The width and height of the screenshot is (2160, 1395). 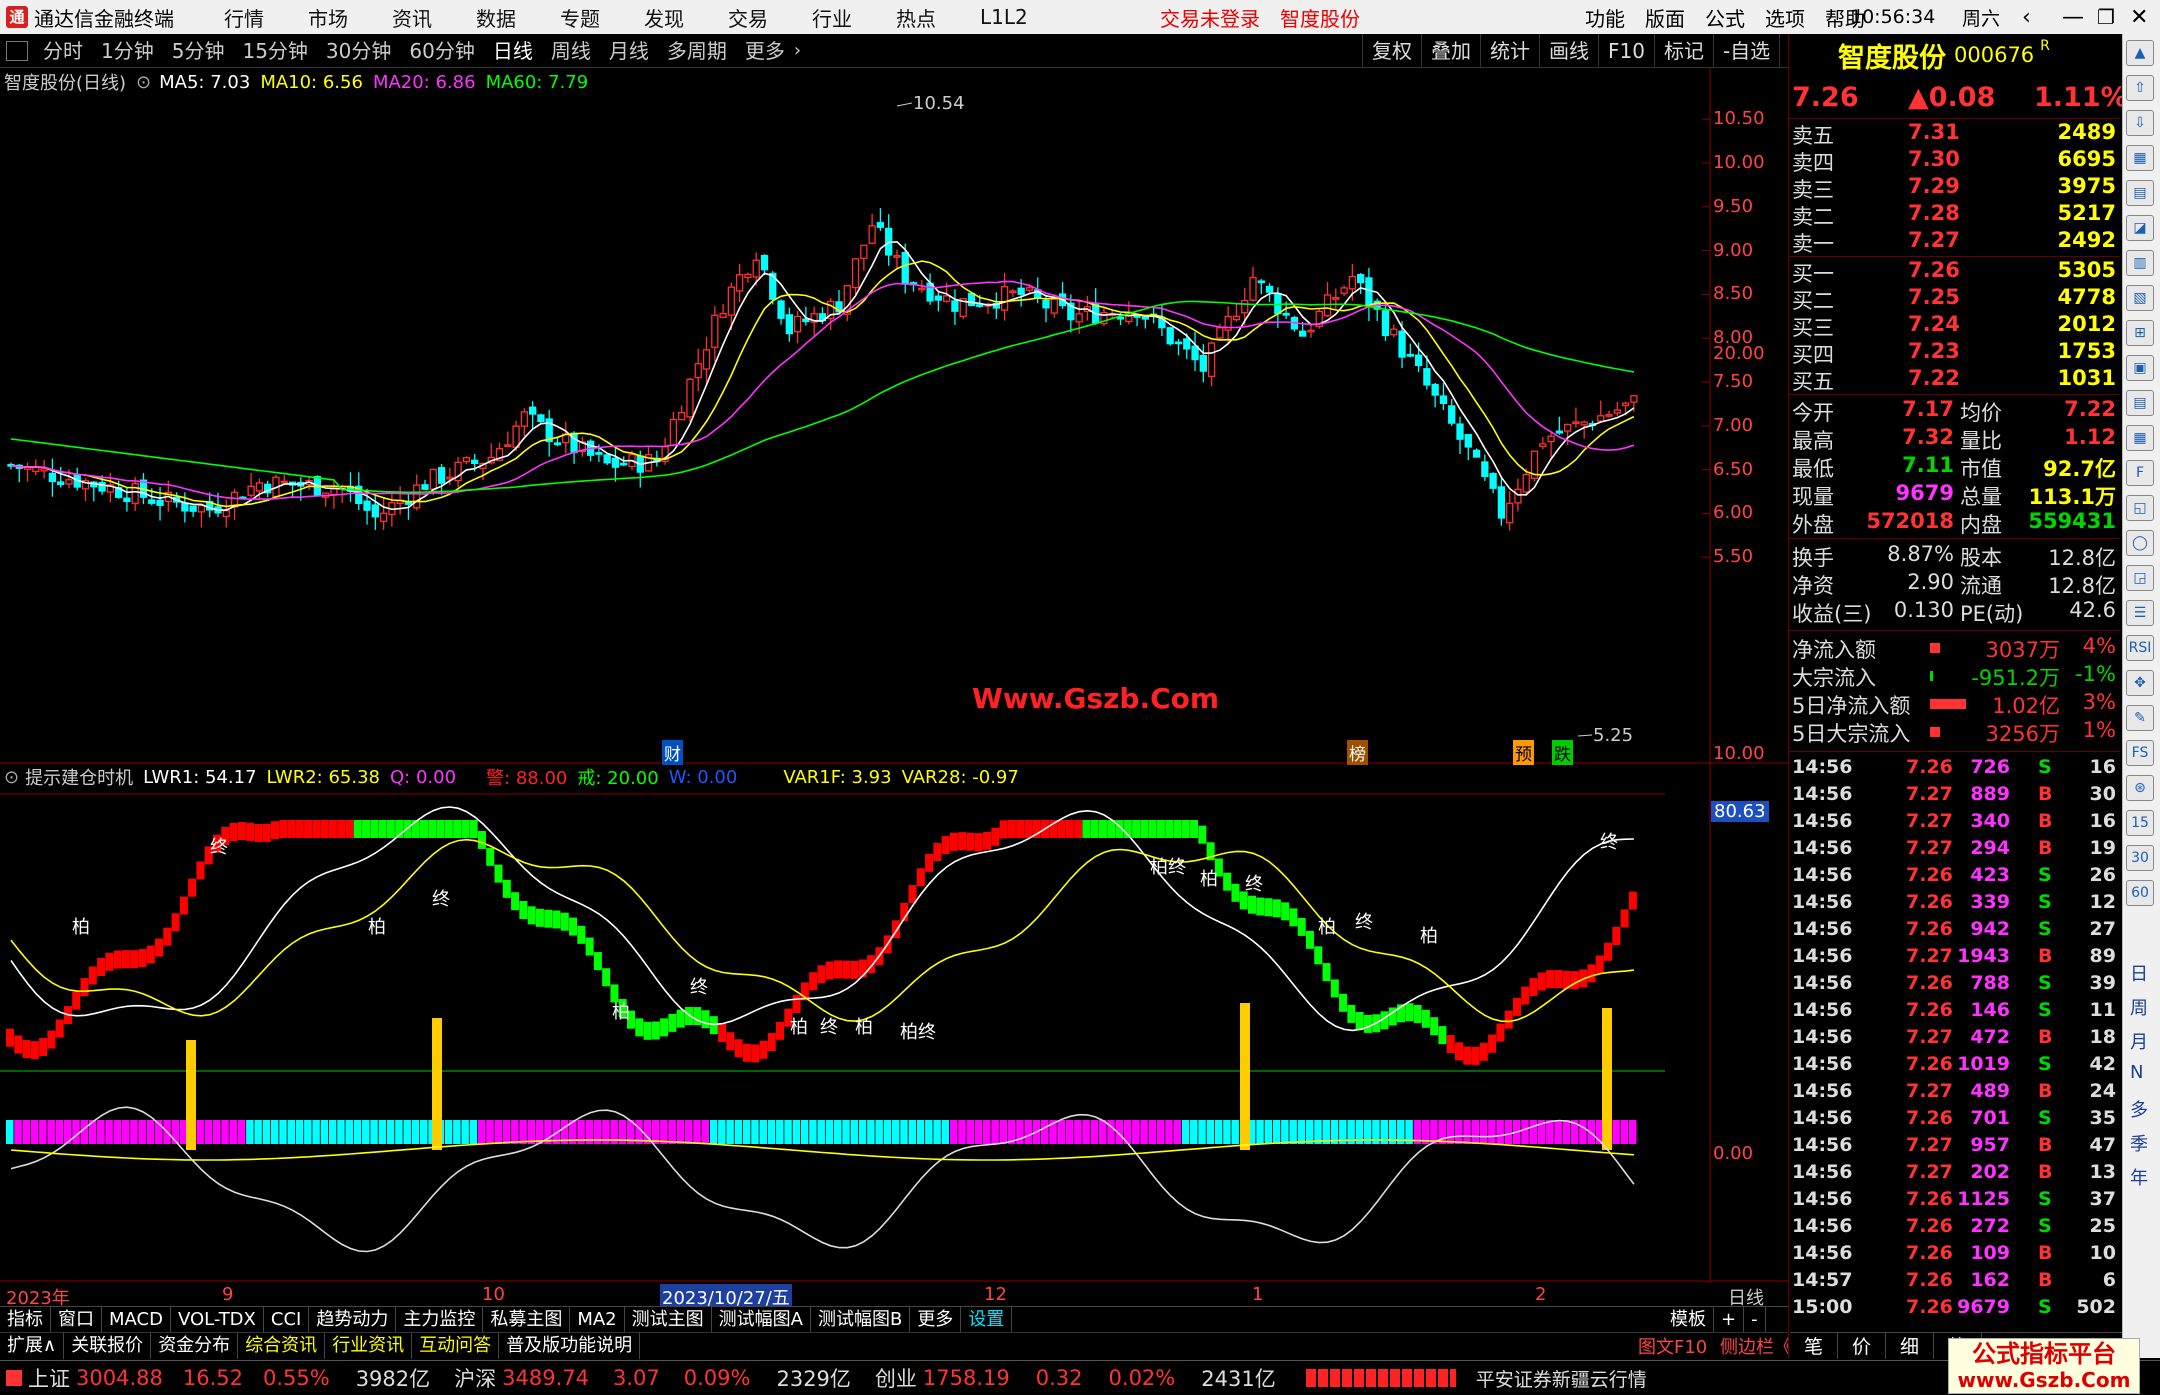 I want to click on ext-tab-1: 关联报价, so click(x=108, y=1345).